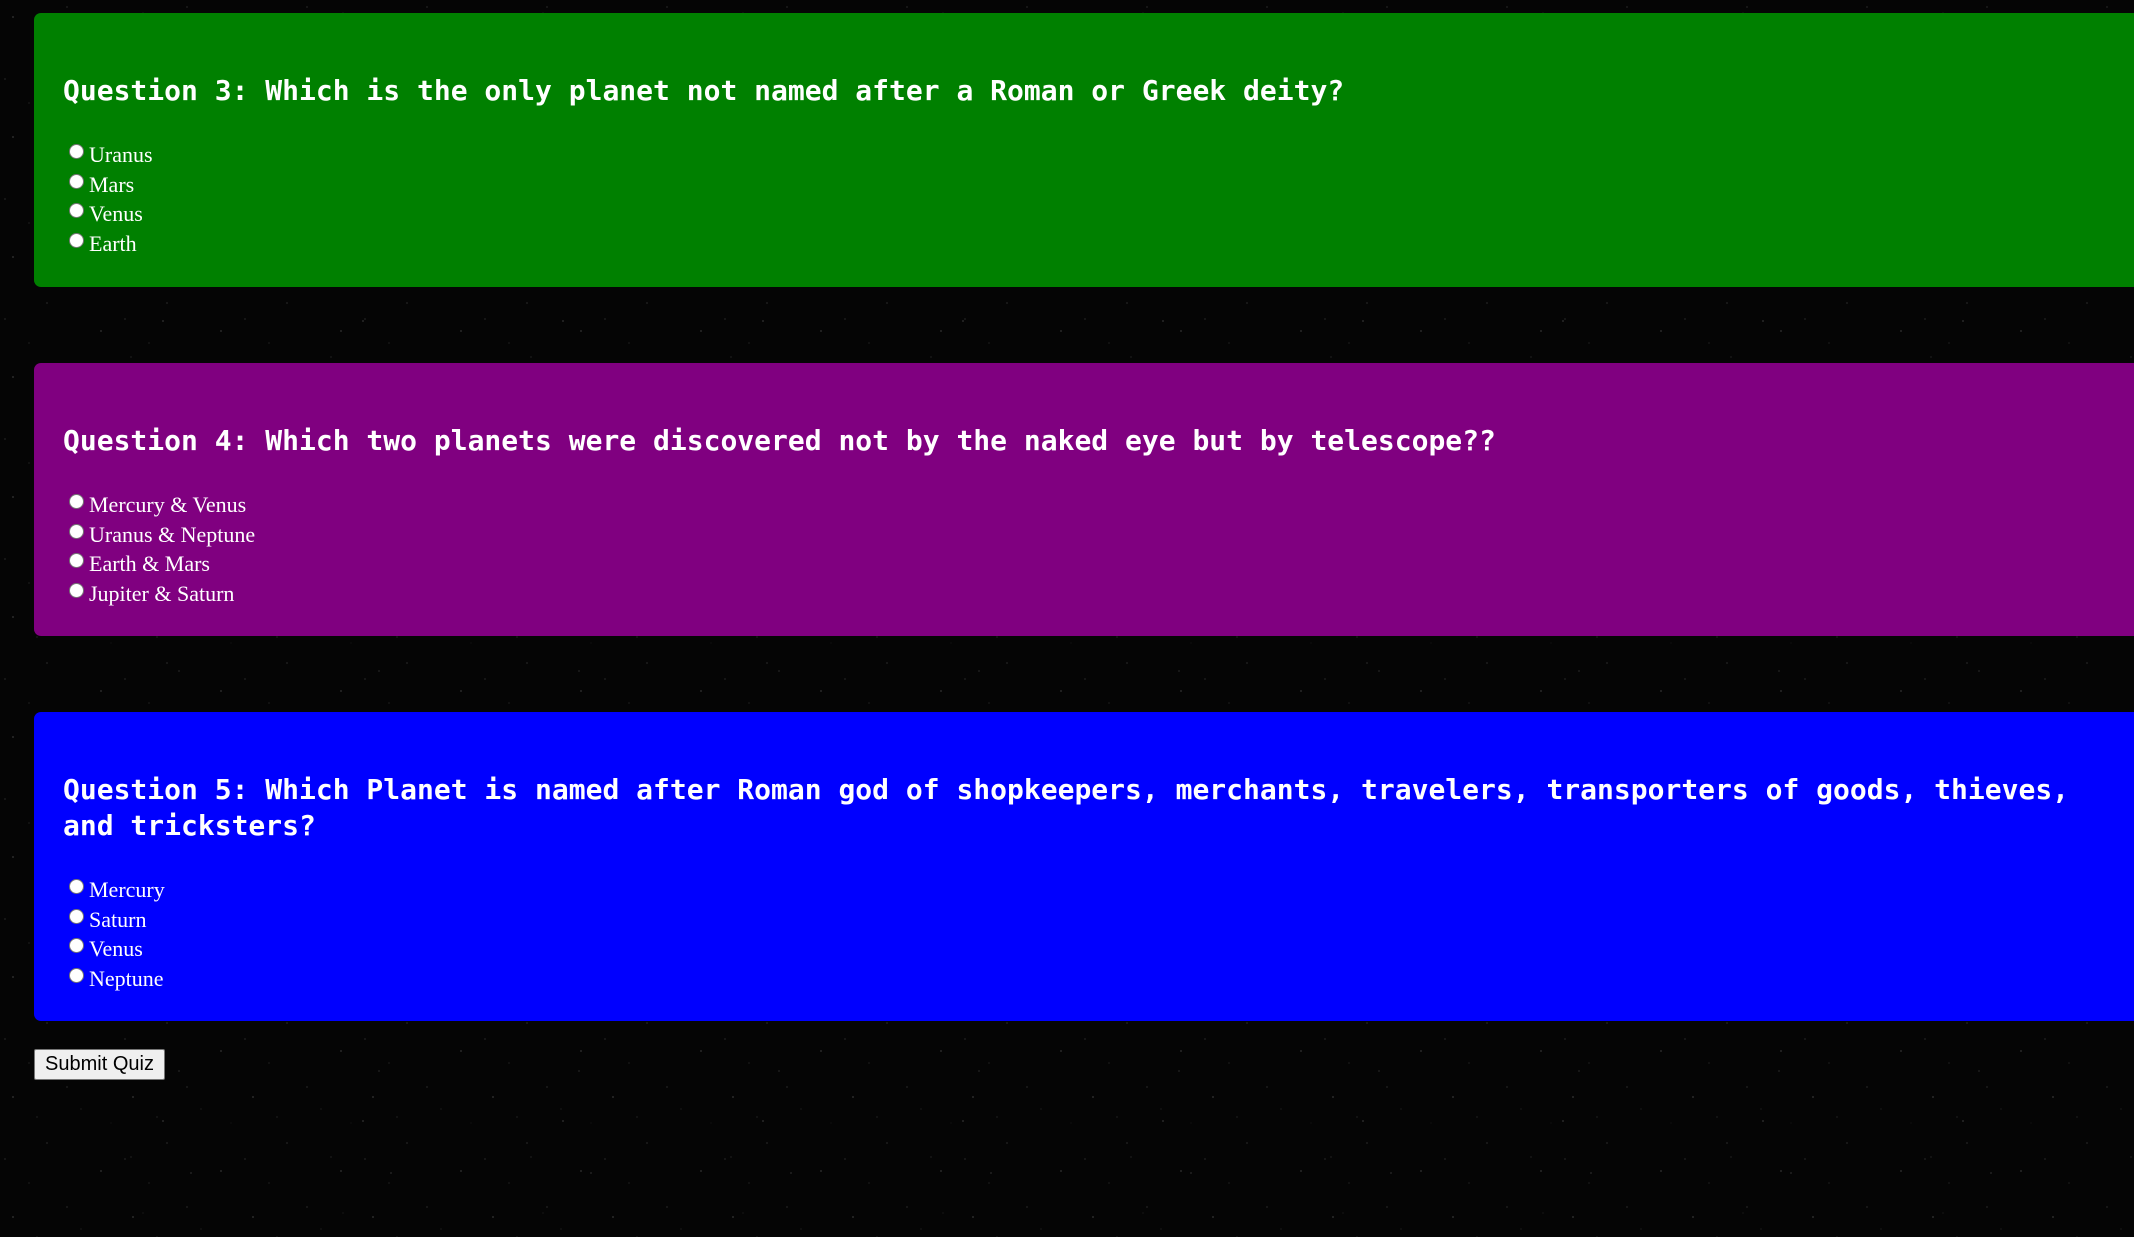  What do you see at coordinates (162, 593) in the screenshot?
I see `option-label: Jupiter & Saturn` at bounding box center [162, 593].